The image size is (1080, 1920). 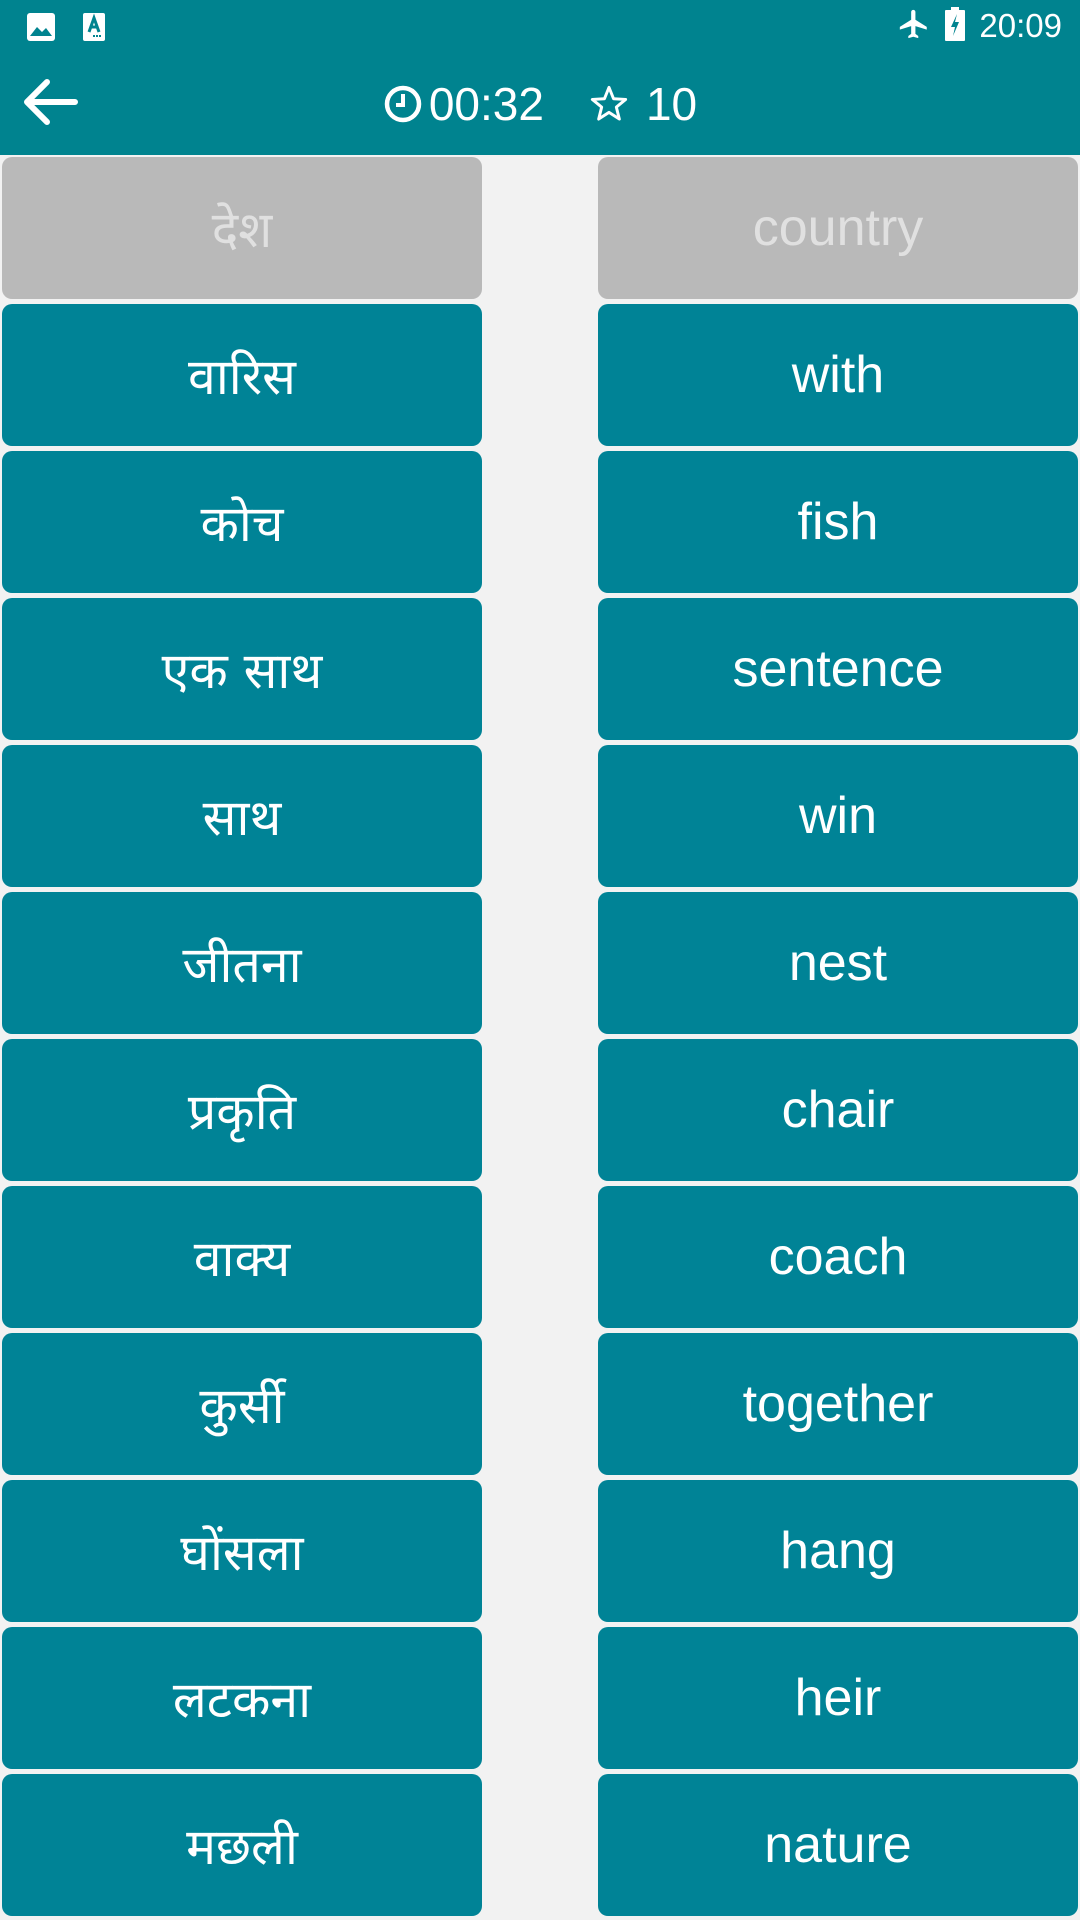 I want to click on english-word-card: nature, so click(x=838, y=1845).